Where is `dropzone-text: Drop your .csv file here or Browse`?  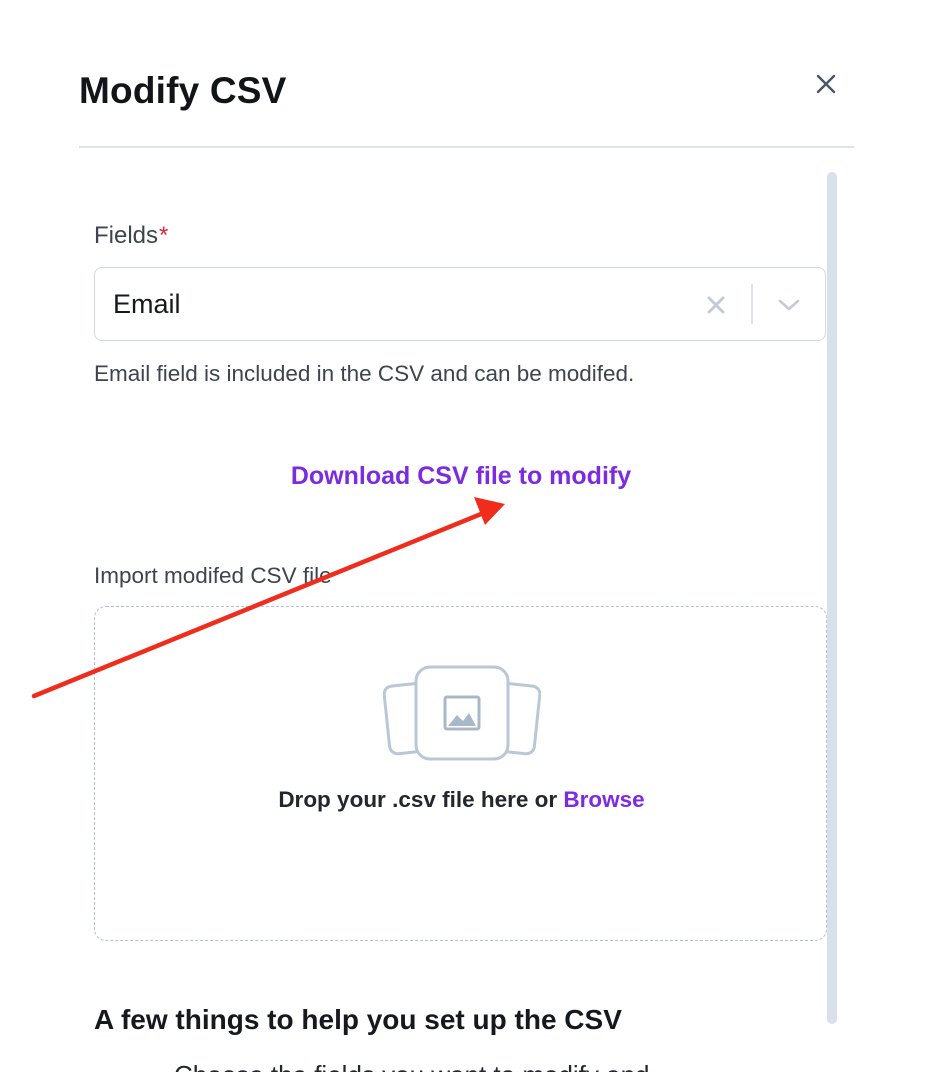
dropzone-text: Drop your .csv file here or Browse is located at coordinates (461, 799).